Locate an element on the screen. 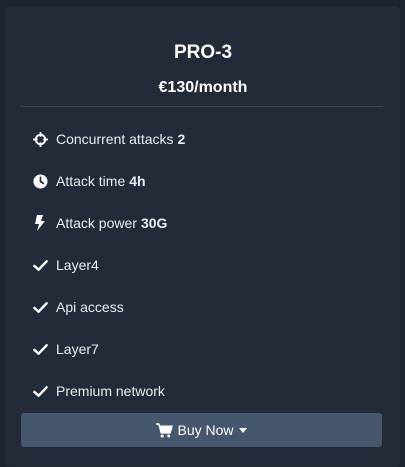 The height and width of the screenshot is (467, 405). feature-attack-time: Attack time 4h is located at coordinates (89, 181).